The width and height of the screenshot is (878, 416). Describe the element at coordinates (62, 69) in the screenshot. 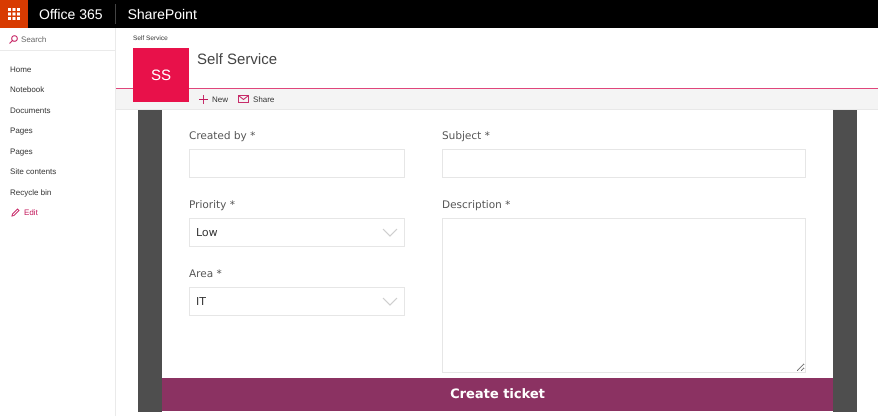

I see `nav-link: Home` at that location.